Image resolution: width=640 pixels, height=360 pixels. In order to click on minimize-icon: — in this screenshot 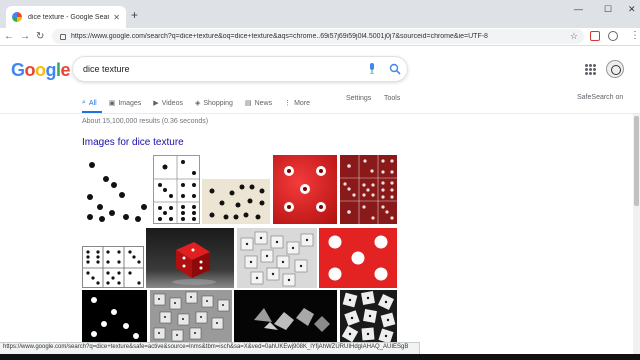, I will do `click(578, 9)`.